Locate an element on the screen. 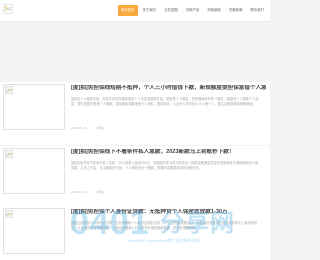  watermark-url: www.0401.cn/zhisbuo/是广告位联系网站 is located at coordinates (164, 240).